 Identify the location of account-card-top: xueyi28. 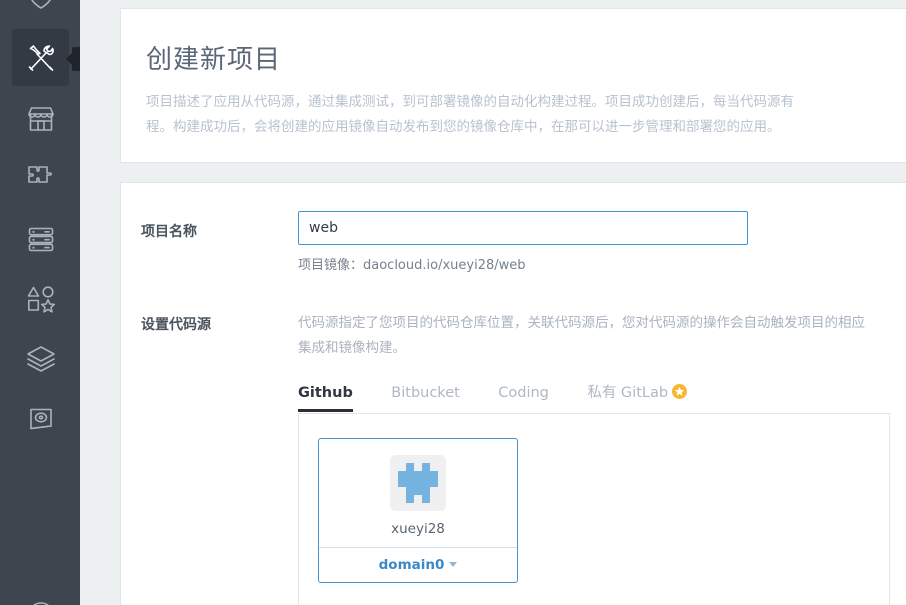
(418, 493).